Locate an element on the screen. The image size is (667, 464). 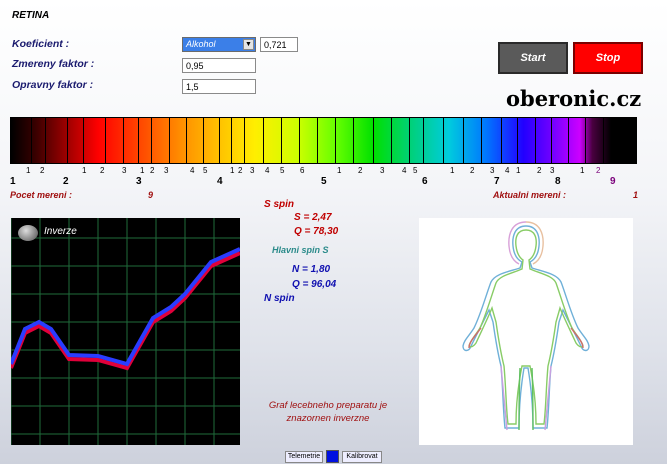
spectrum-group-number: 5 is located at coordinates (324, 181).